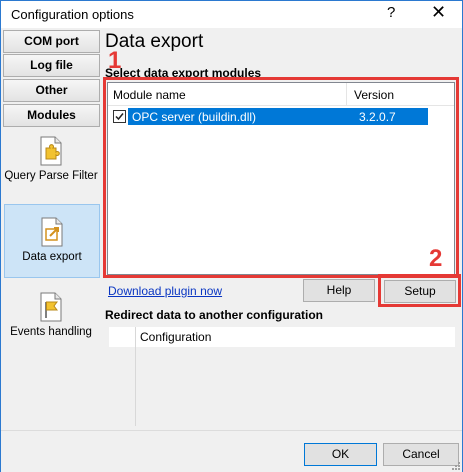  I want to click on annotation-marker-1: 1, so click(115, 60).